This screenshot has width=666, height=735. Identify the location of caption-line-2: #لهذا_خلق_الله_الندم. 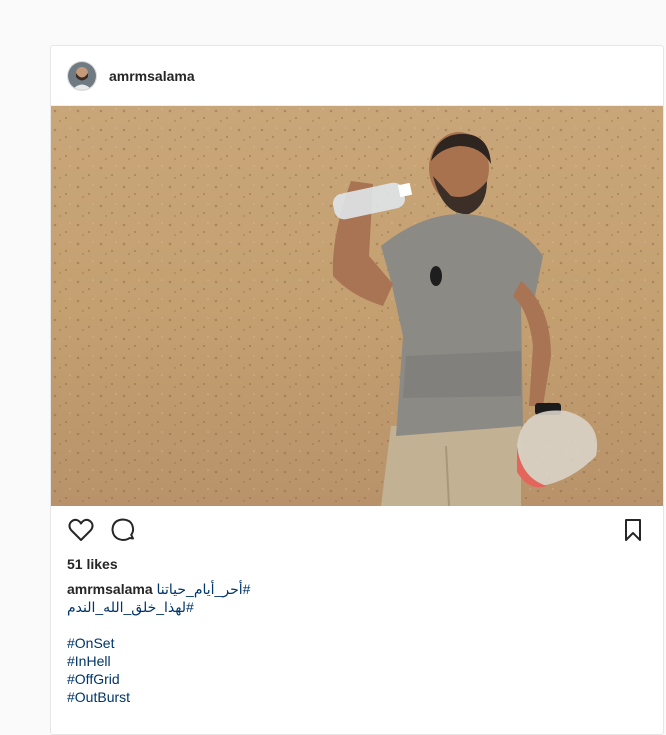
(357, 607).